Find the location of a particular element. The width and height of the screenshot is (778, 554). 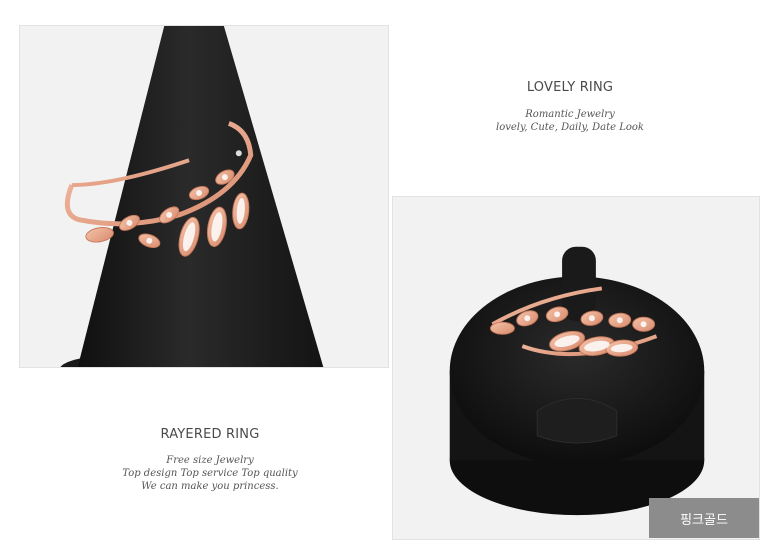

title-lovely-ring: LOVELY RING is located at coordinates (570, 87).